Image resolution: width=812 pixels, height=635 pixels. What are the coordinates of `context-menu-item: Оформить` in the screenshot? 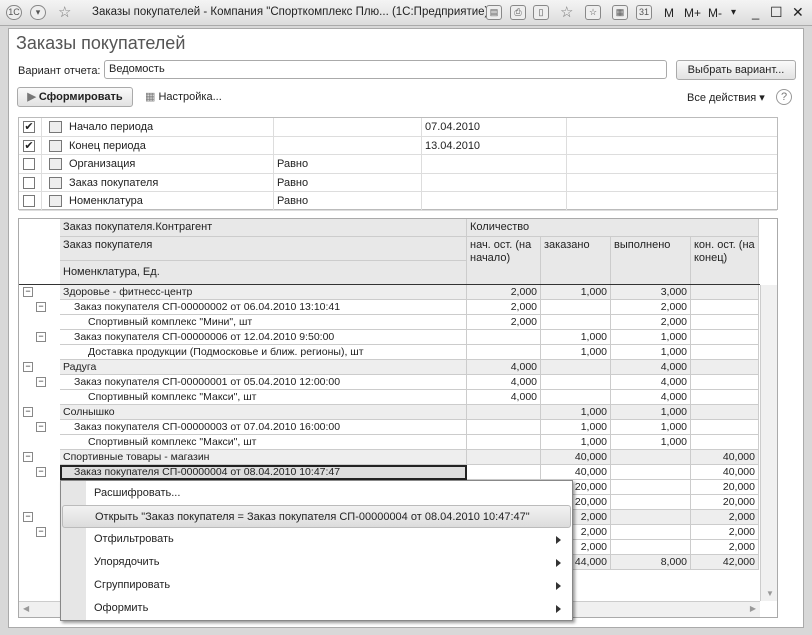 It's located at (316, 608).